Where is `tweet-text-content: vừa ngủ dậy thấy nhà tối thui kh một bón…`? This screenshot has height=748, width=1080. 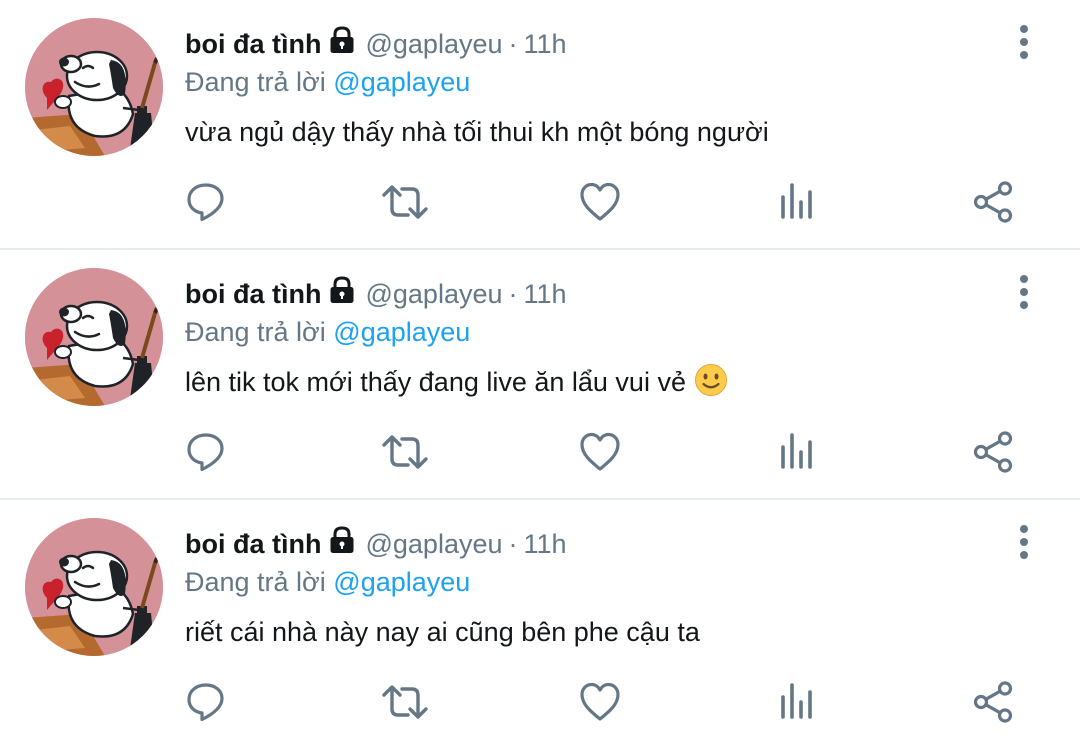
tweet-text-content: vừa ngủ dậy thấy nhà tối thui kh một bón… is located at coordinates (477, 132).